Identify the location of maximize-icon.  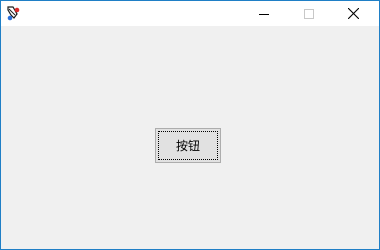
(308, 13).